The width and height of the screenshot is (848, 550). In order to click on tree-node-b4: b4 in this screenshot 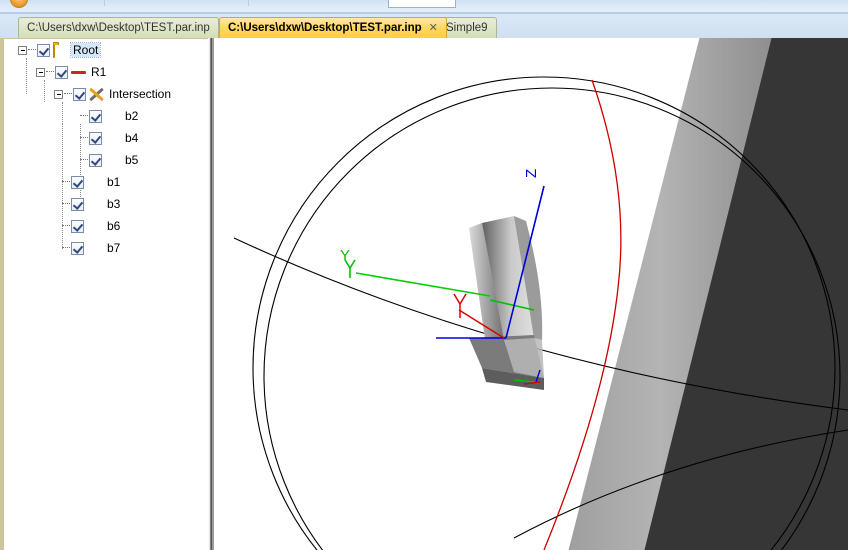, I will do `click(110, 138)`.